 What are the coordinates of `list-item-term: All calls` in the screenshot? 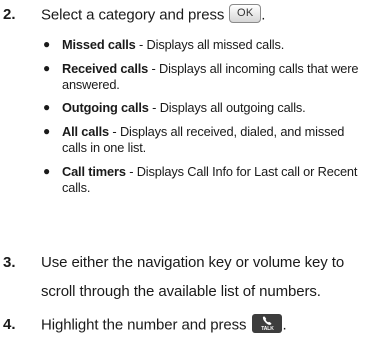 It's located at (86, 132).